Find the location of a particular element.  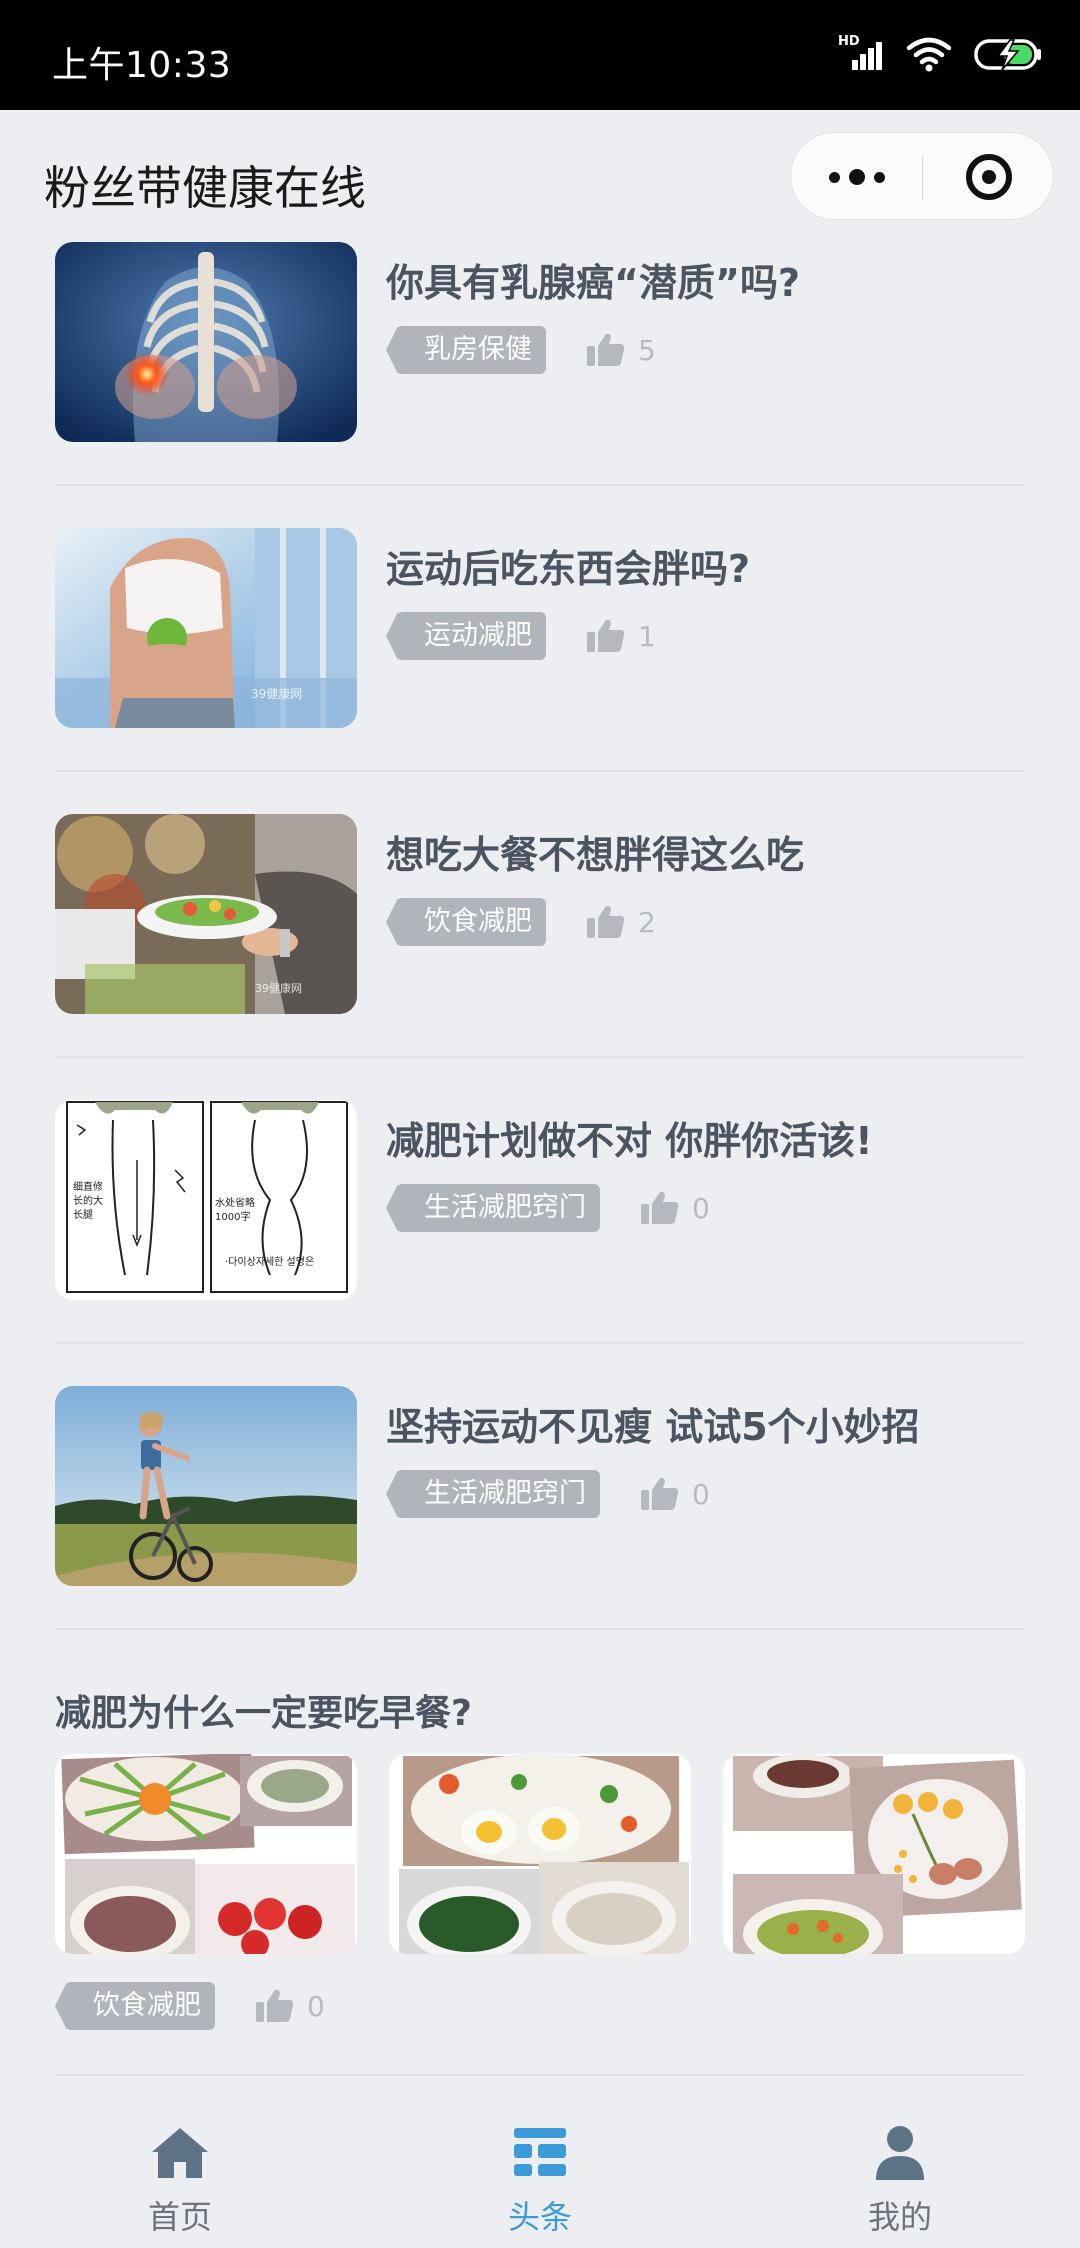

tab-me: 我的 is located at coordinates (900, 2174).